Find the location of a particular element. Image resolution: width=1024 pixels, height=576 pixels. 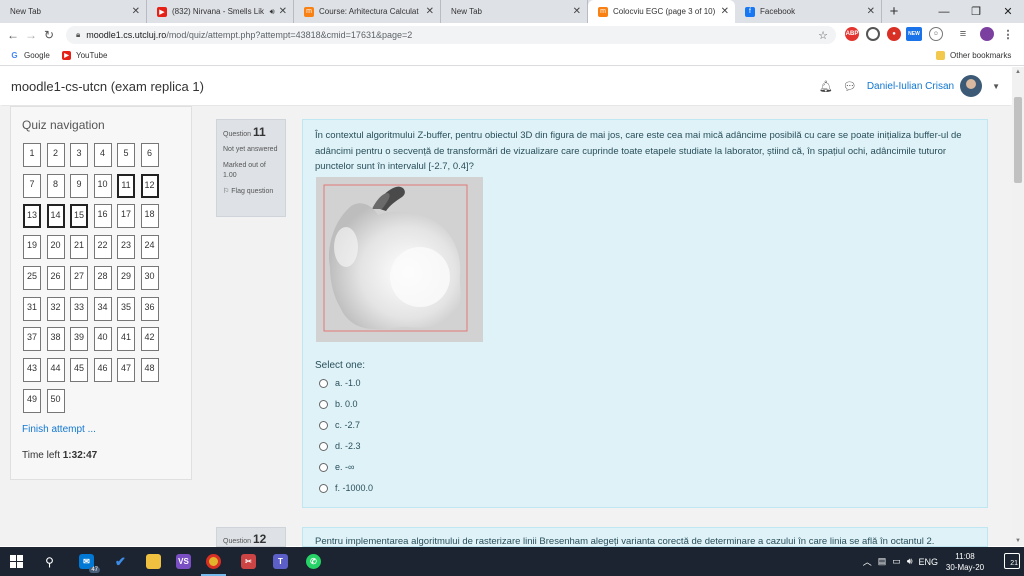

other-bookmarks: Other bookmarks is located at coordinates (973, 55).